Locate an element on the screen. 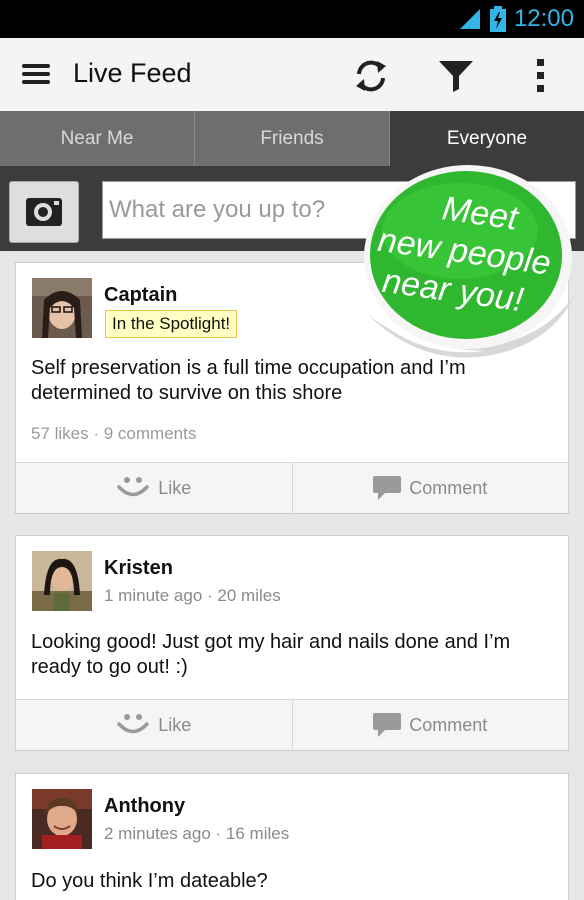  action-bar: Live Feed is located at coordinates (292, 75).